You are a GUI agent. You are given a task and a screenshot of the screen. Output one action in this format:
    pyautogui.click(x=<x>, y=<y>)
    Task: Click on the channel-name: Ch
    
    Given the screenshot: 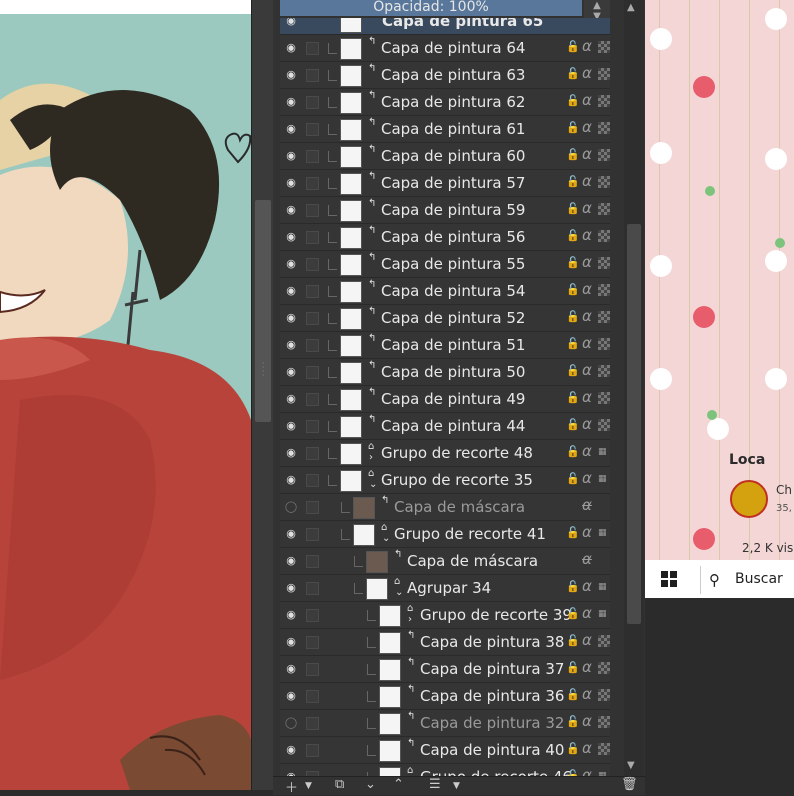 What is the action you would take?
    pyautogui.click(x=784, y=490)
    